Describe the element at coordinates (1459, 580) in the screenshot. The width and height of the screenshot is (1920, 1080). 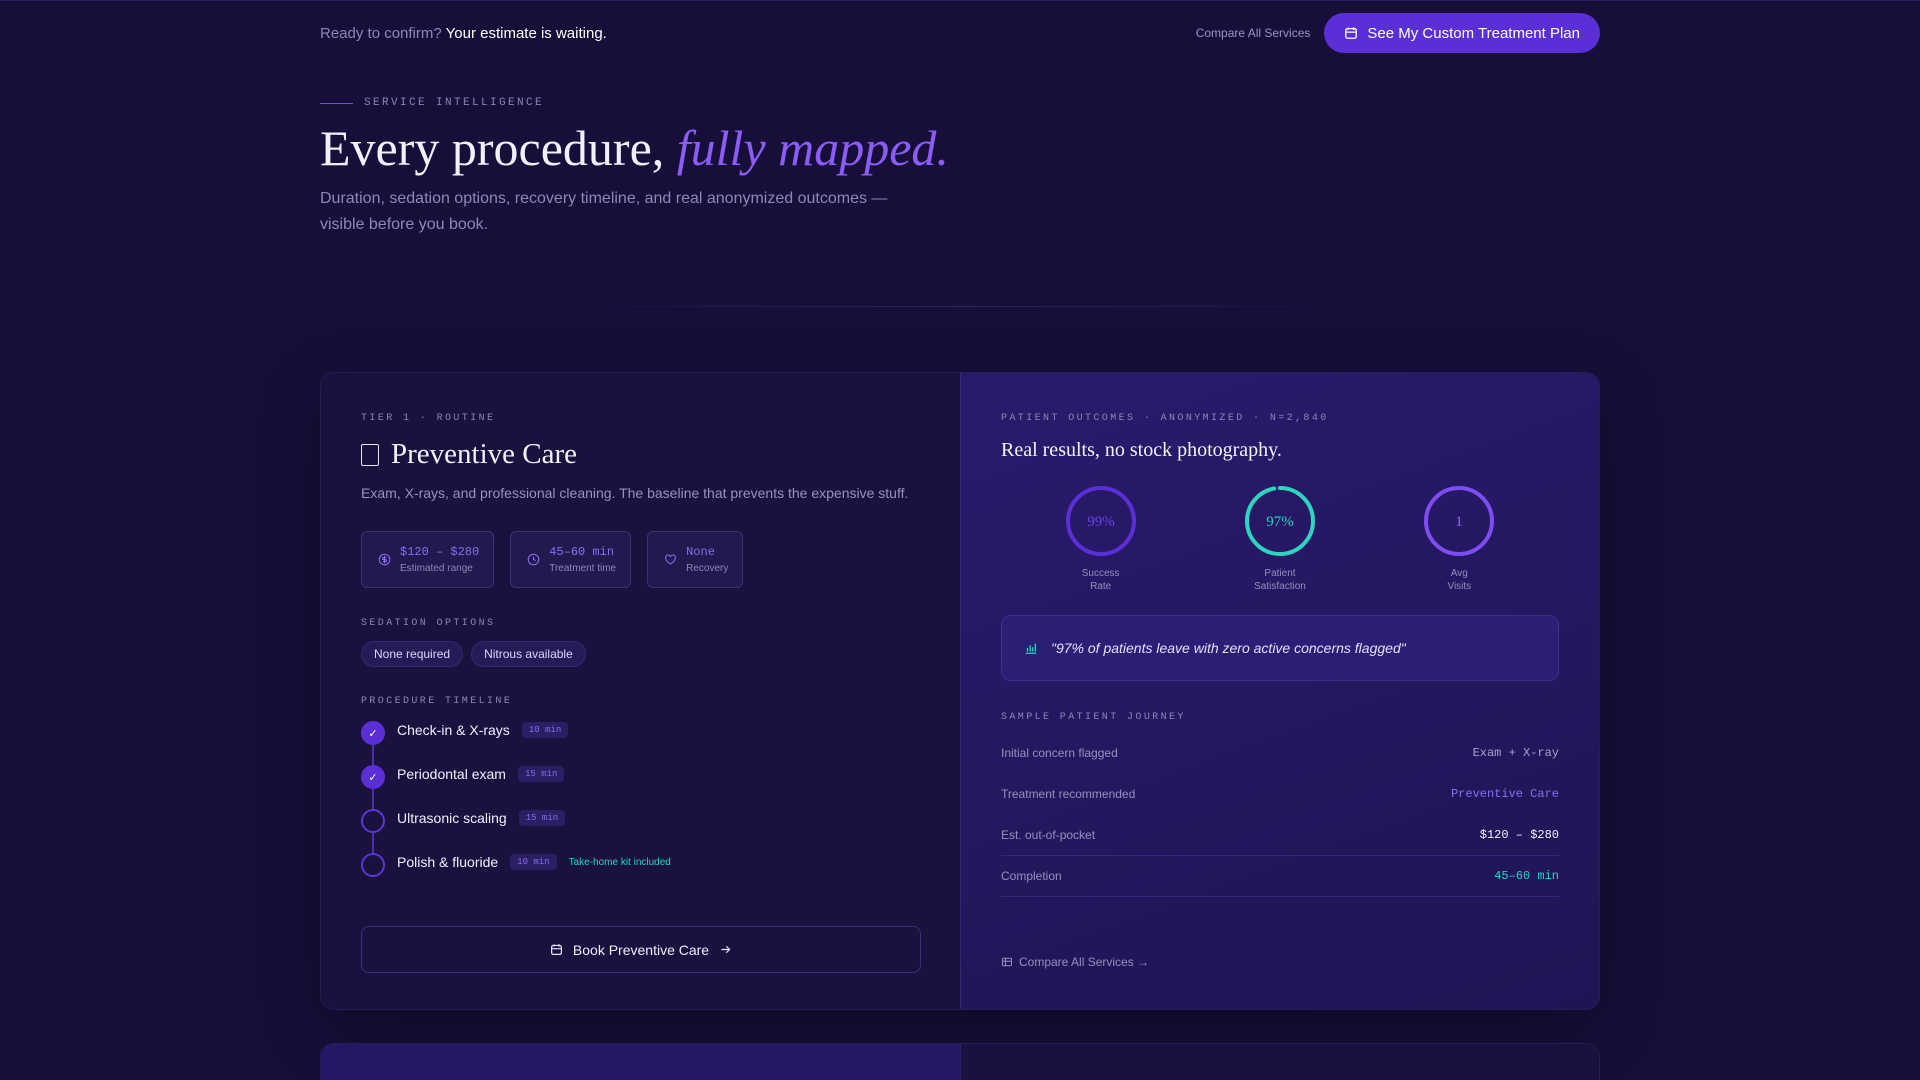
I see `ring-label: Avg Visits` at that location.